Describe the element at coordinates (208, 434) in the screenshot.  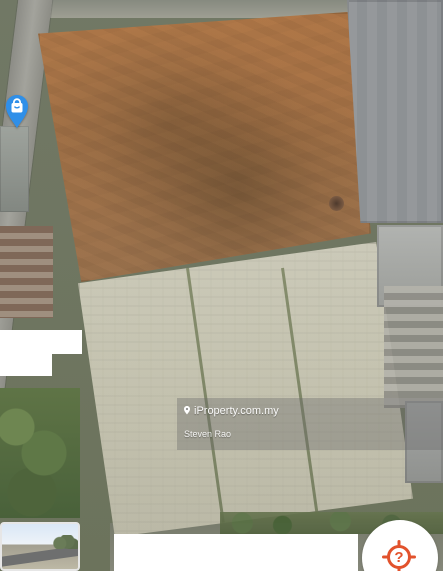
I see `watermark-author: Steven Rao` at that location.